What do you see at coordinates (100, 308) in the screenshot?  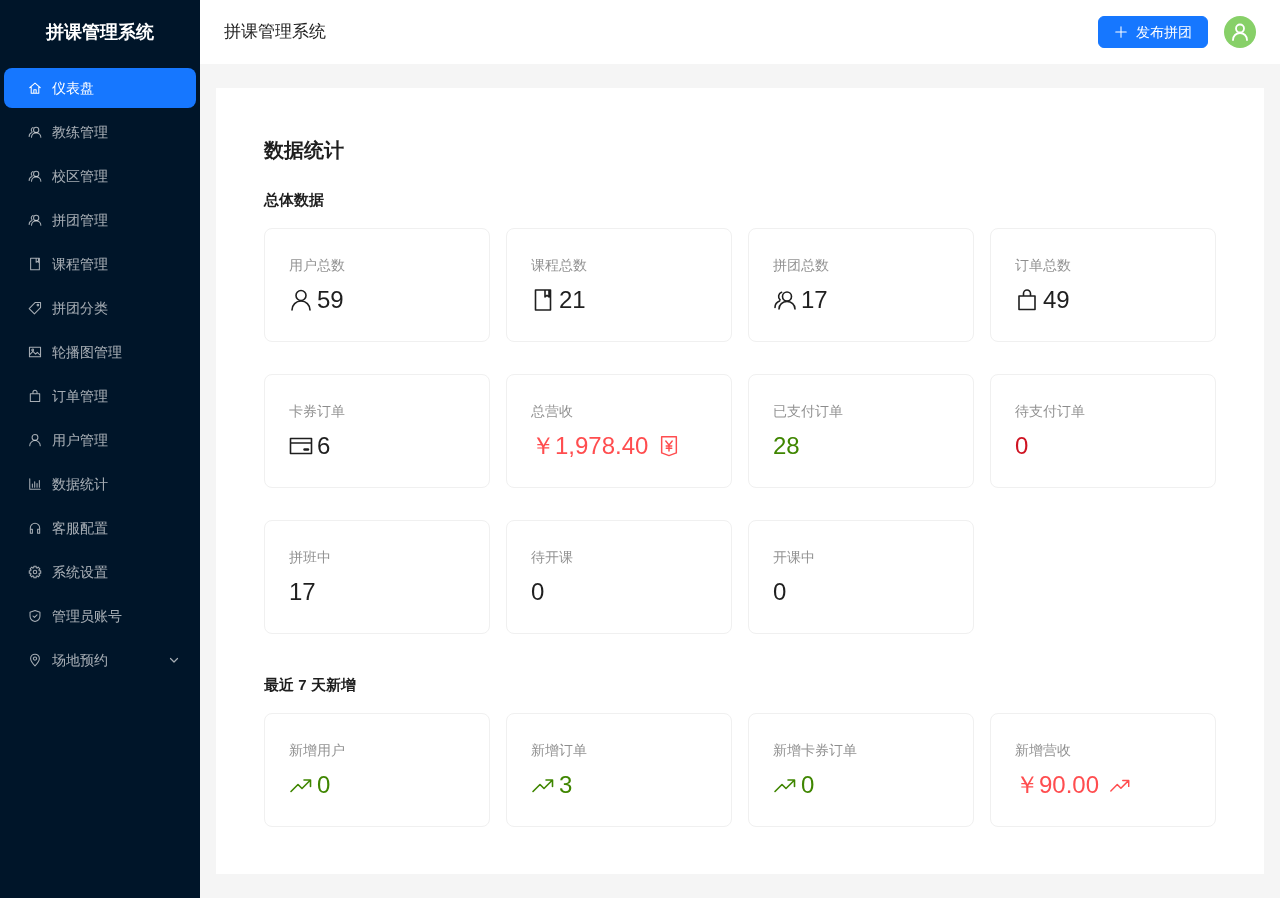 I see `nav-item: 拼团分类` at bounding box center [100, 308].